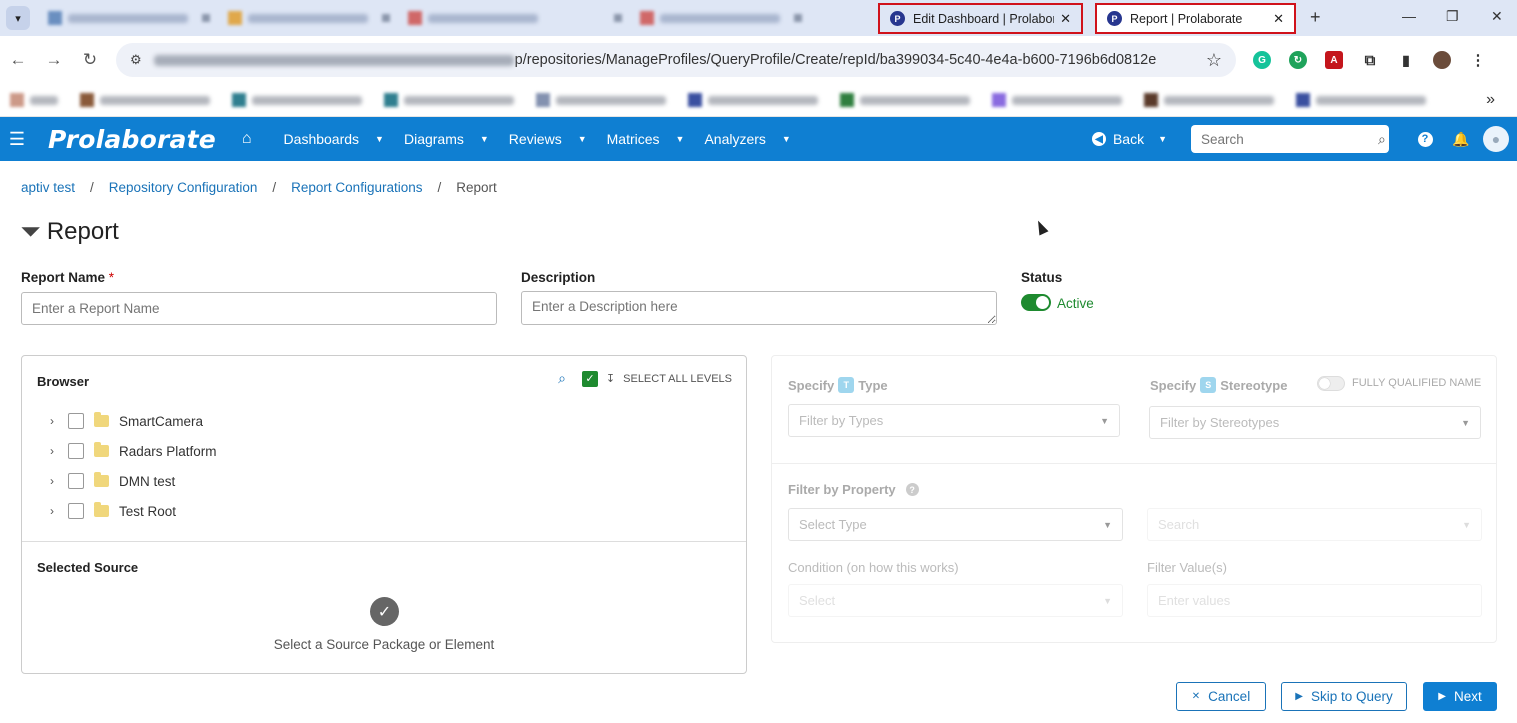 The height and width of the screenshot is (723, 1517). Describe the element at coordinates (1497, 16) in the screenshot. I see `window-close-icon: ✕` at that location.